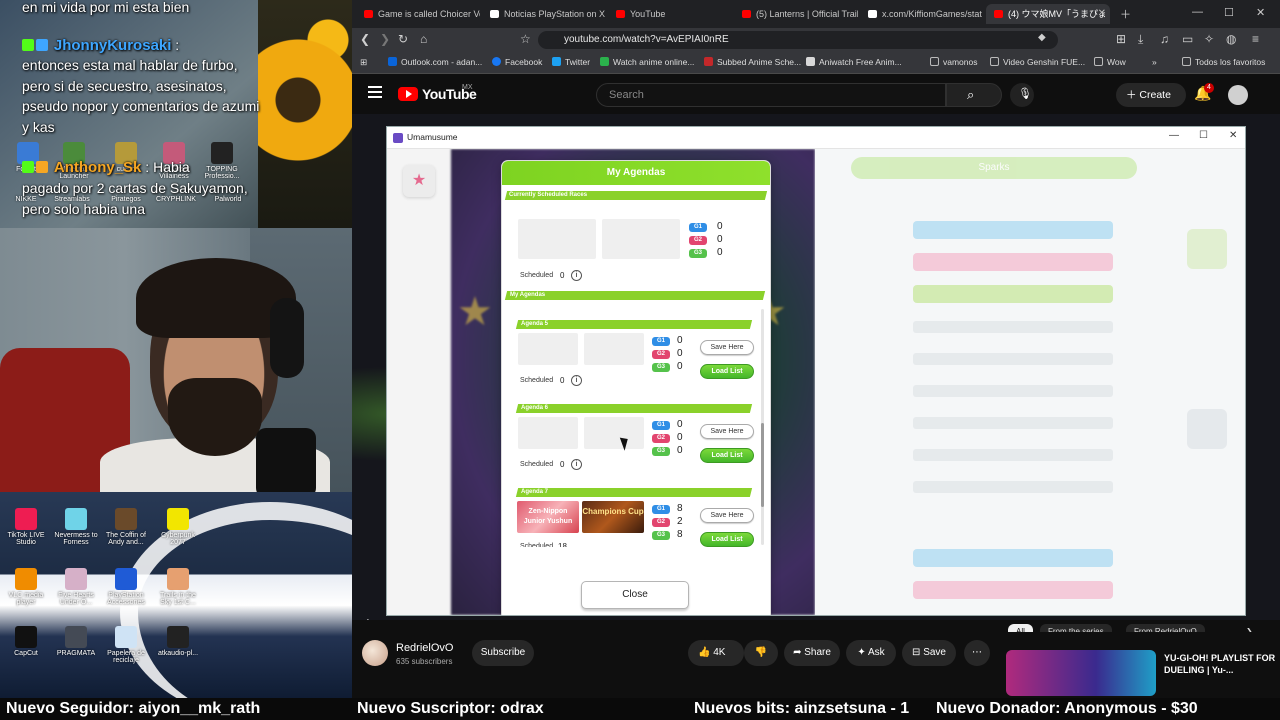 The width and height of the screenshot is (1280, 720). What do you see at coordinates (716, 653) in the screenshot?
I see `like-button: 👍 4K` at bounding box center [716, 653].